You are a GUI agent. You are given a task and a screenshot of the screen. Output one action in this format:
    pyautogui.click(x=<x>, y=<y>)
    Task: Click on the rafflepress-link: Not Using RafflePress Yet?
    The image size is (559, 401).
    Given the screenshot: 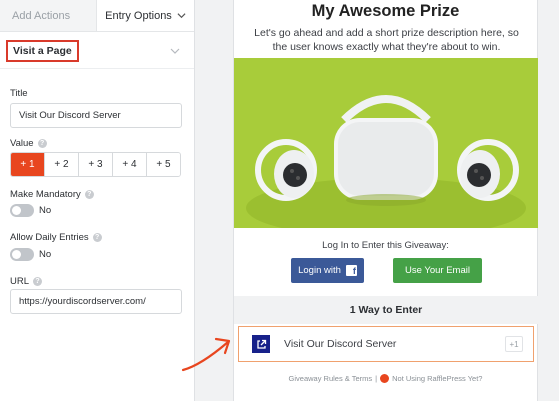 What is the action you would take?
    pyautogui.click(x=437, y=378)
    